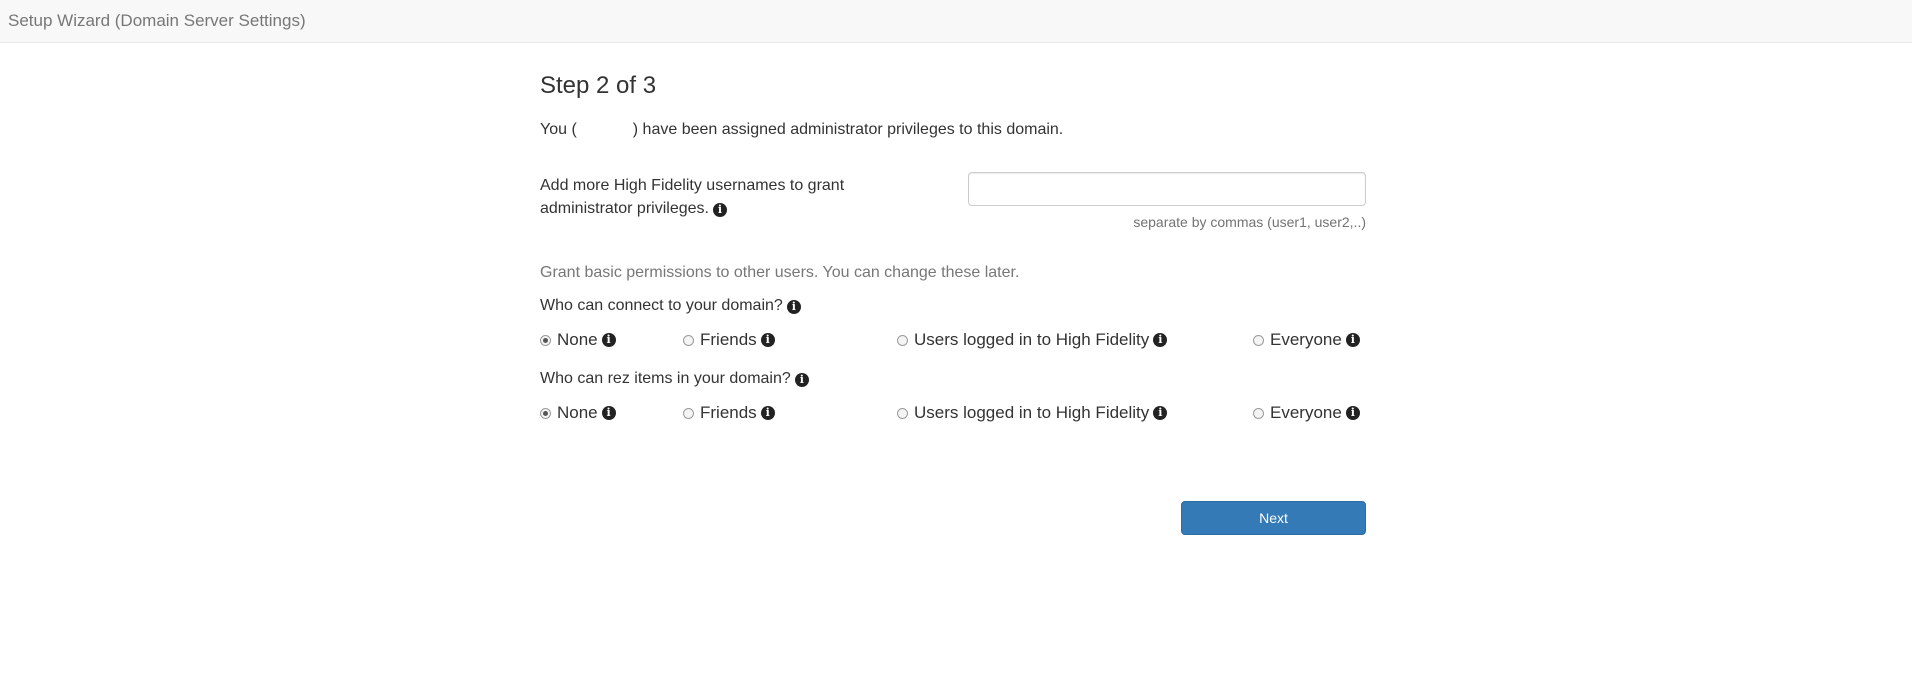 This screenshot has height=682, width=1912. I want to click on rez-option-none: None i, so click(578, 413).